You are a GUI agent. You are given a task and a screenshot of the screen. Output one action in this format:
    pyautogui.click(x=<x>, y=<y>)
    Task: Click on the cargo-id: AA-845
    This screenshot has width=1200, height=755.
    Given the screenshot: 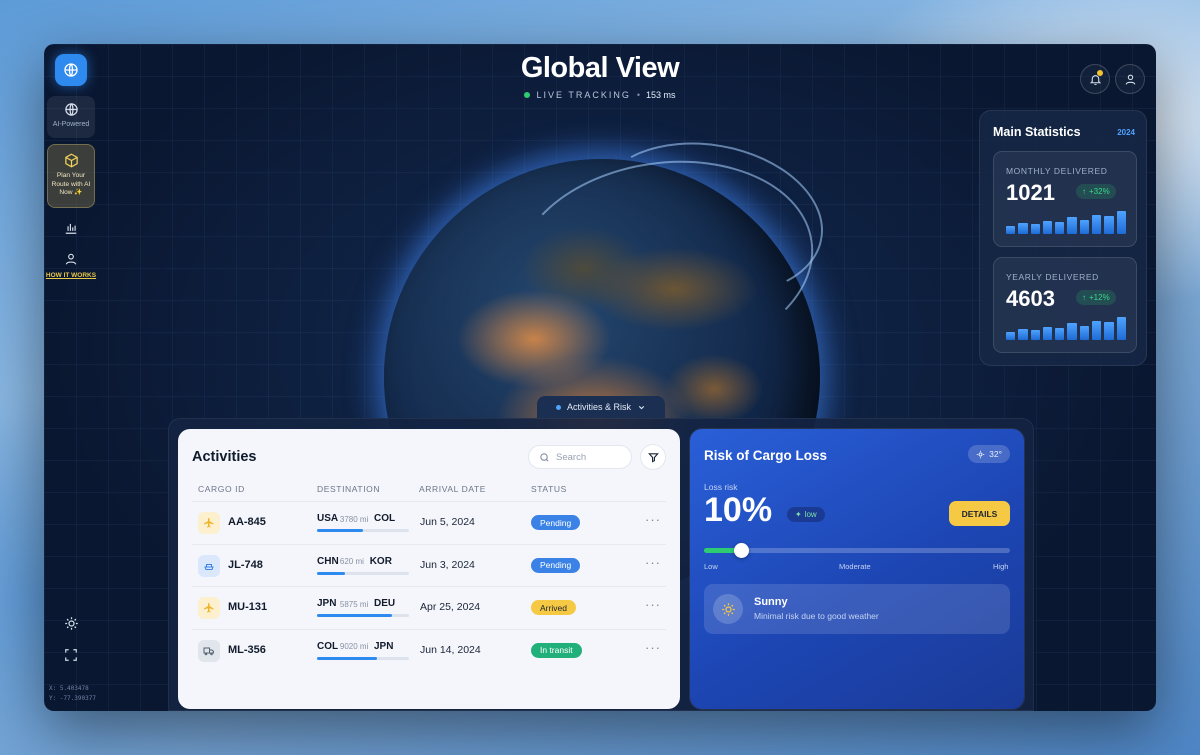 What is the action you would take?
    pyautogui.click(x=247, y=522)
    